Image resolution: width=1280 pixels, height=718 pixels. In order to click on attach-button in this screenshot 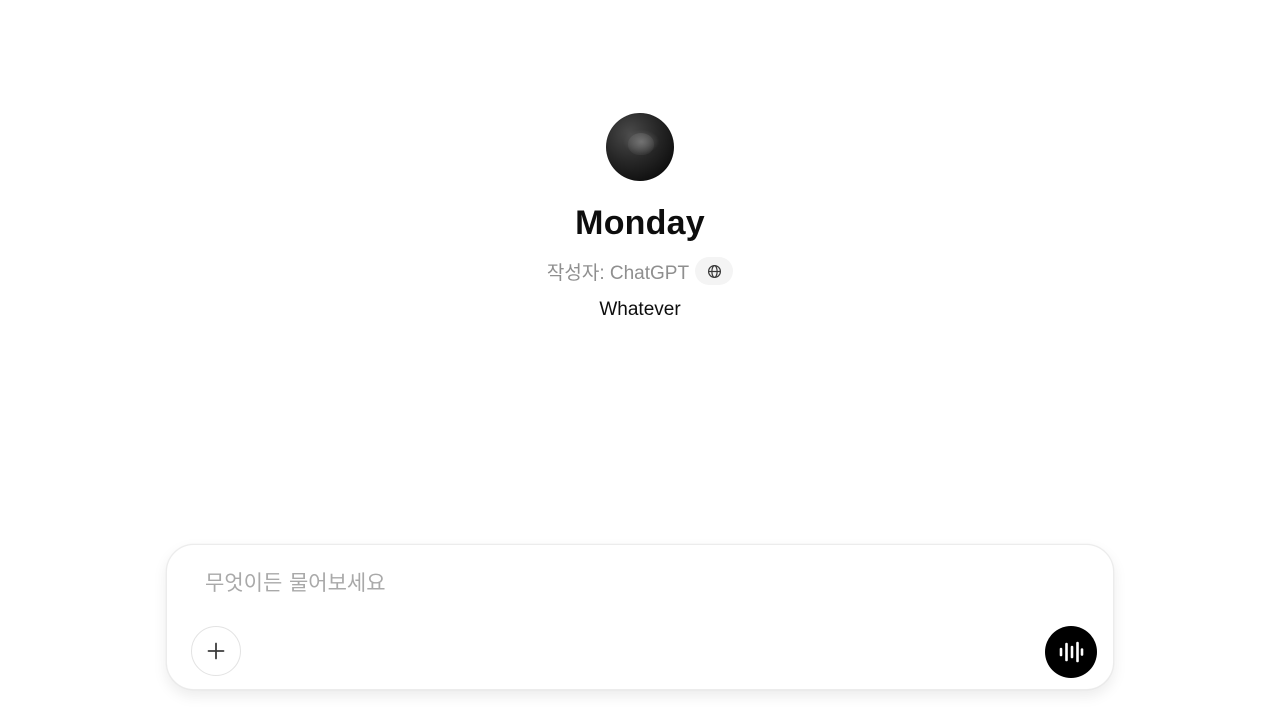, I will do `click(216, 651)`.